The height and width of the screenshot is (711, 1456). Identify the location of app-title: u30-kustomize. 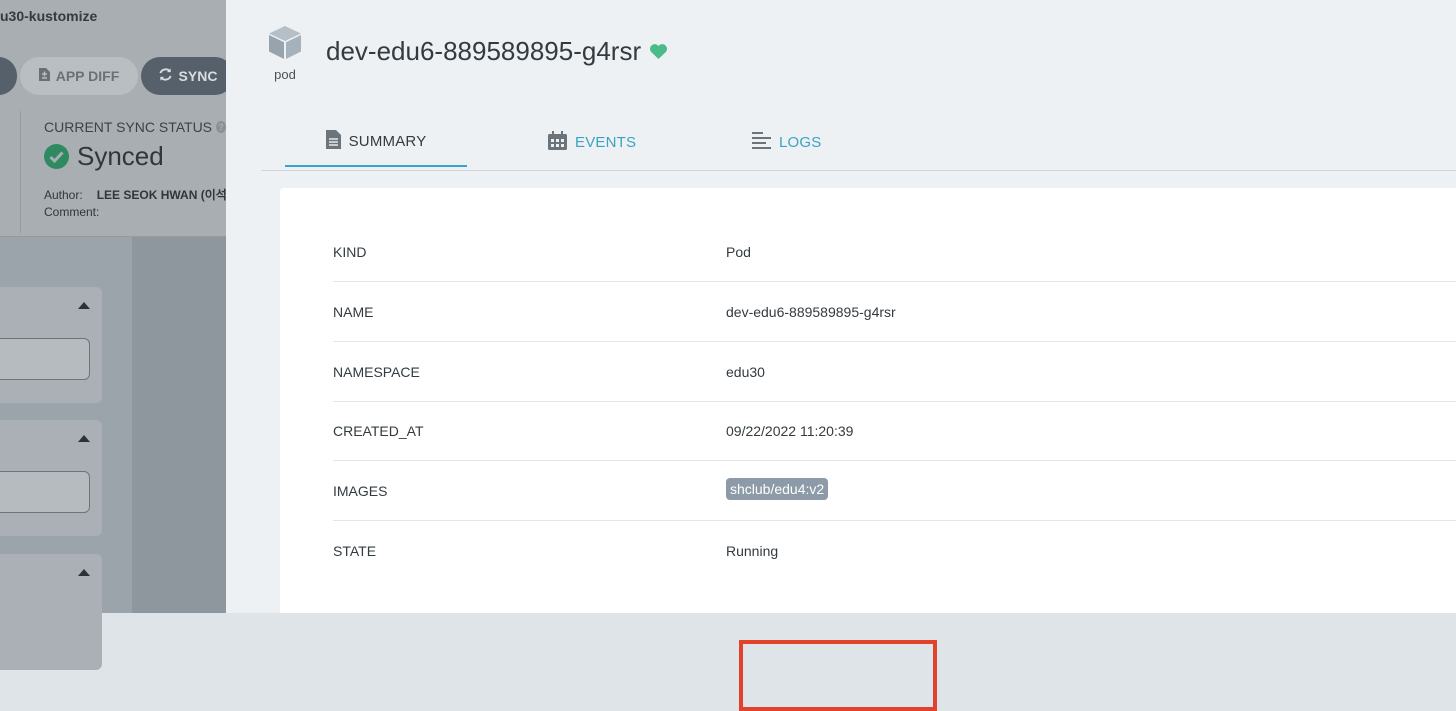
(49, 16).